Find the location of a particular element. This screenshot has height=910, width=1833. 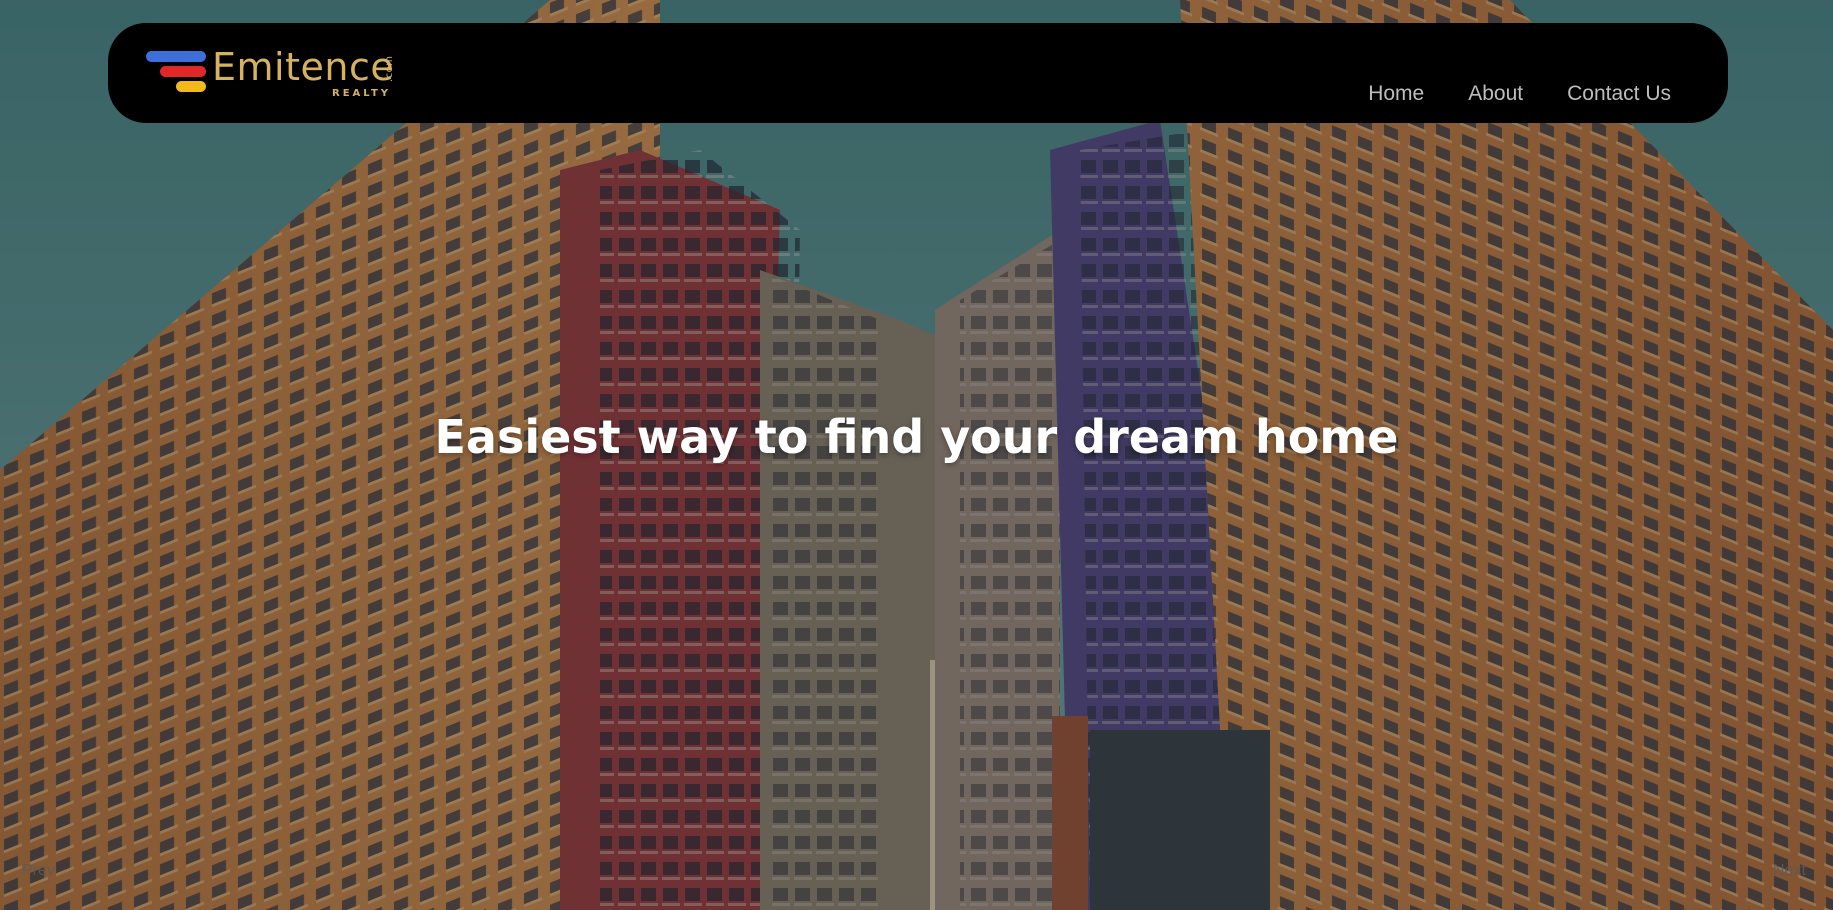

brand-logo: Emitence .com REALTY is located at coordinates (276, 73).